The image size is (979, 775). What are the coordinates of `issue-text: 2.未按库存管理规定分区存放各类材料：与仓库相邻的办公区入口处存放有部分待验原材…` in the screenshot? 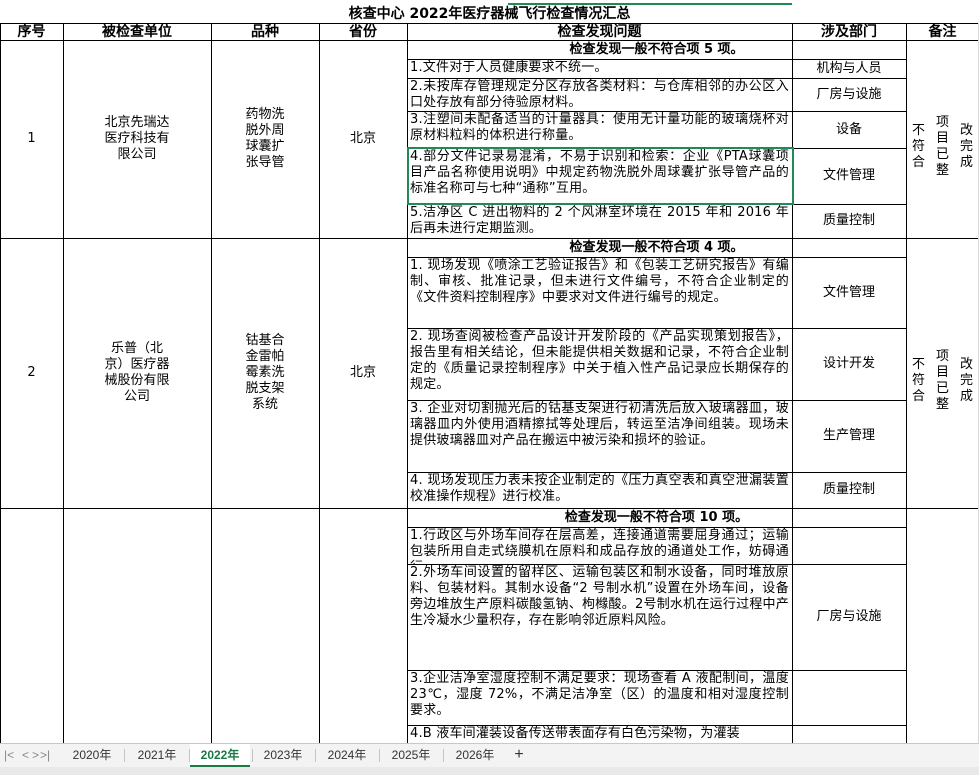 It's located at (599, 94).